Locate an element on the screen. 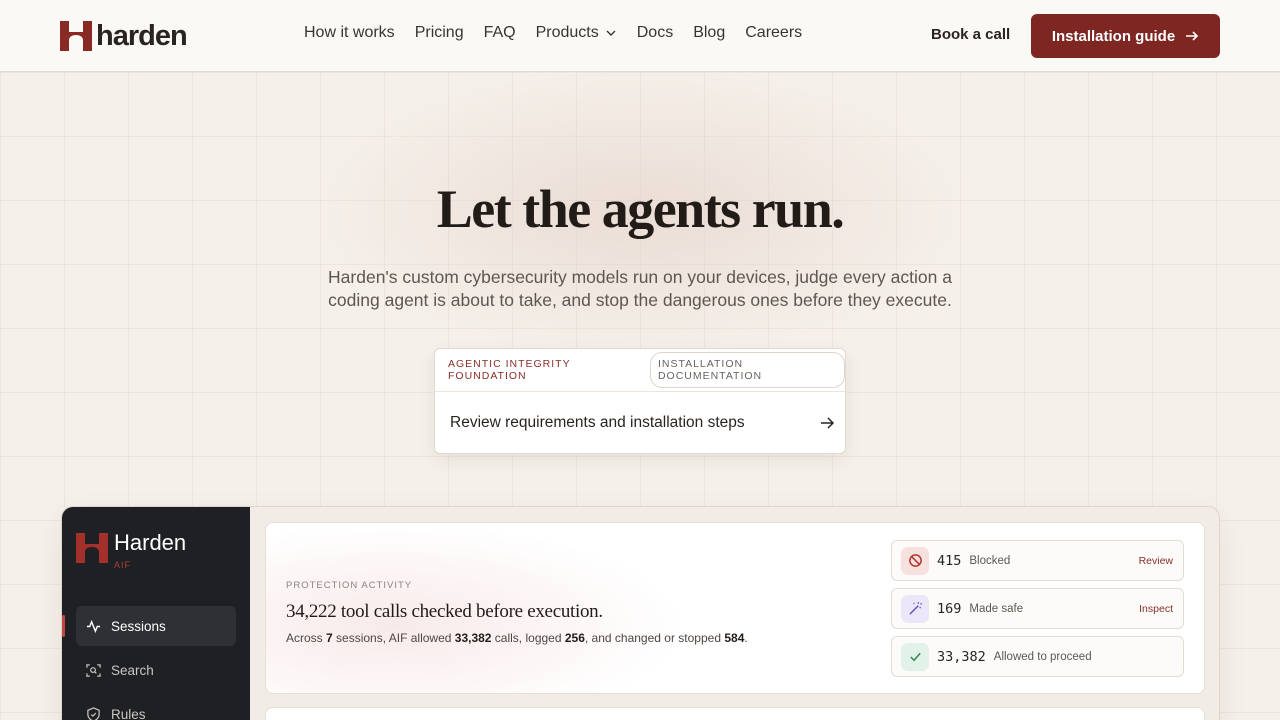  book-call-link: Book a call is located at coordinates (970, 34).